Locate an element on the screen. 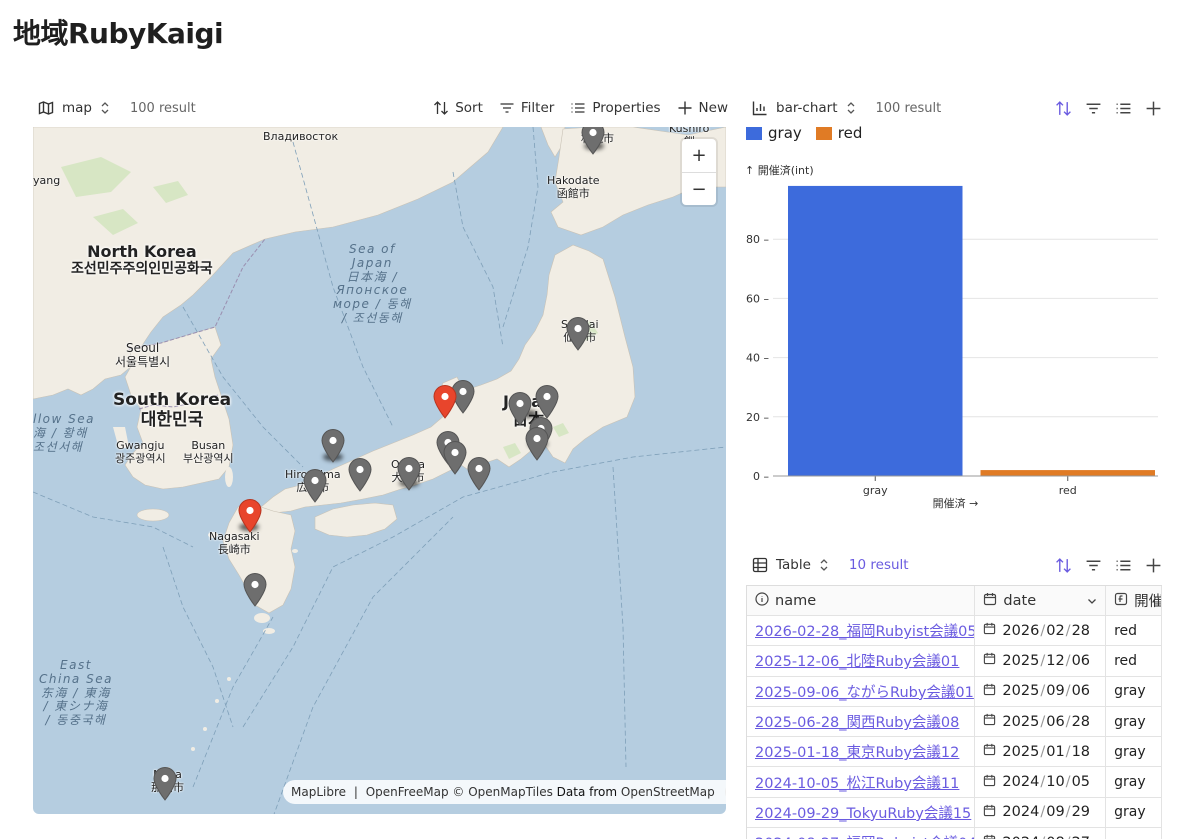 The height and width of the screenshot is (839, 1200). table-row: 2025-01-18_東京Ruby会議12 2025/01/18 gray is located at coordinates (954, 752).